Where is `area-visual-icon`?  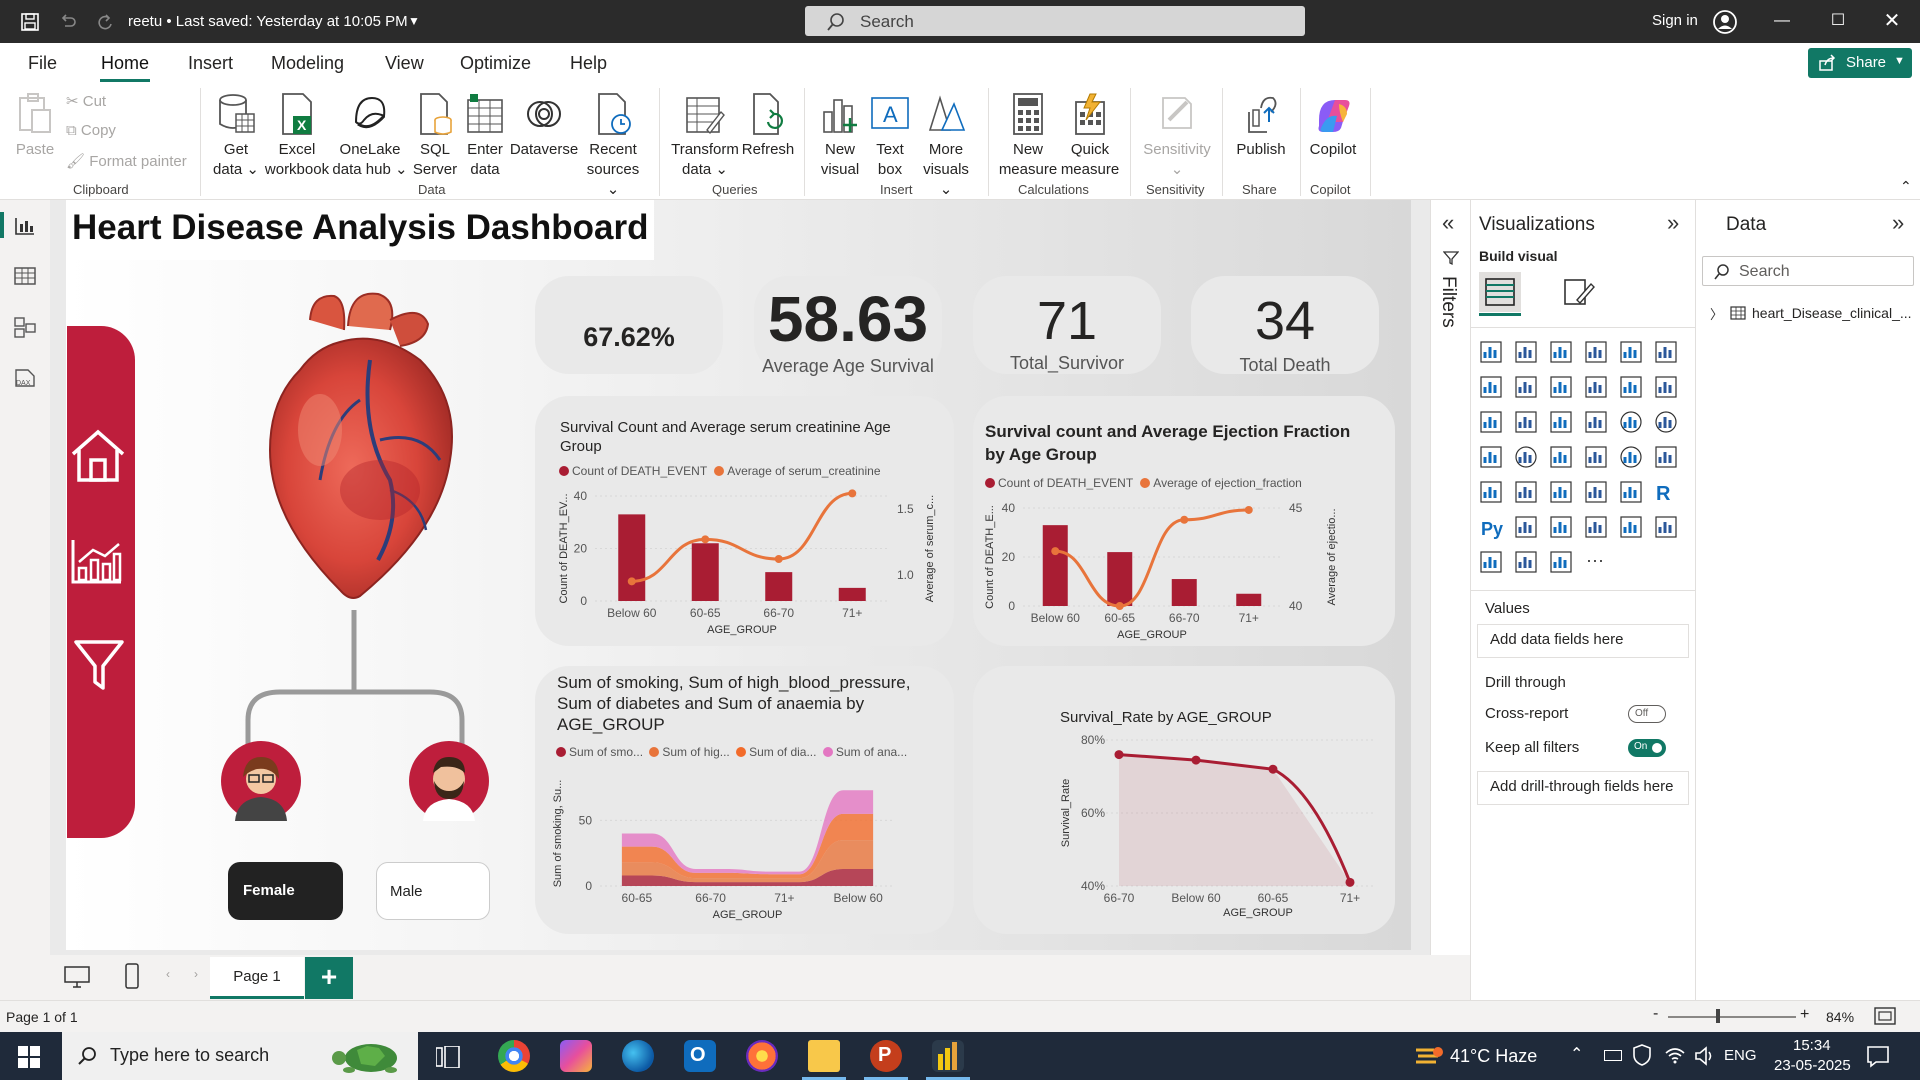 area-visual-icon is located at coordinates (1526, 387).